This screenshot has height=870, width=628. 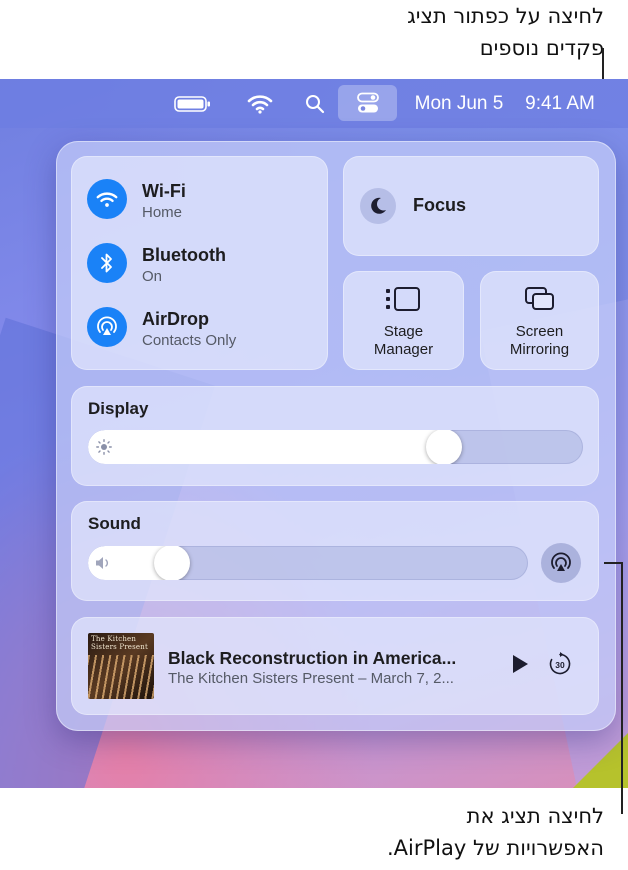 I want to click on album-art-title: The Kitchen Sisters Present, so click(x=120, y=643).